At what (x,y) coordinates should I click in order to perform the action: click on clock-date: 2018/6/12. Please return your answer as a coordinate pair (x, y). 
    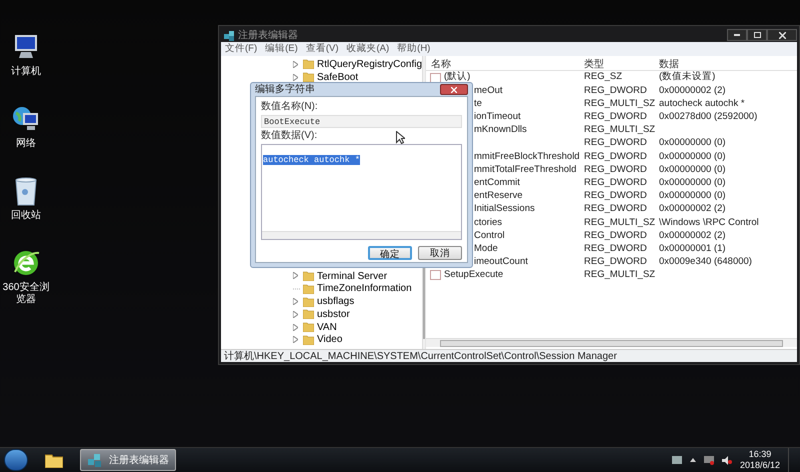
    Looking at the image, I should click on (760, 465).